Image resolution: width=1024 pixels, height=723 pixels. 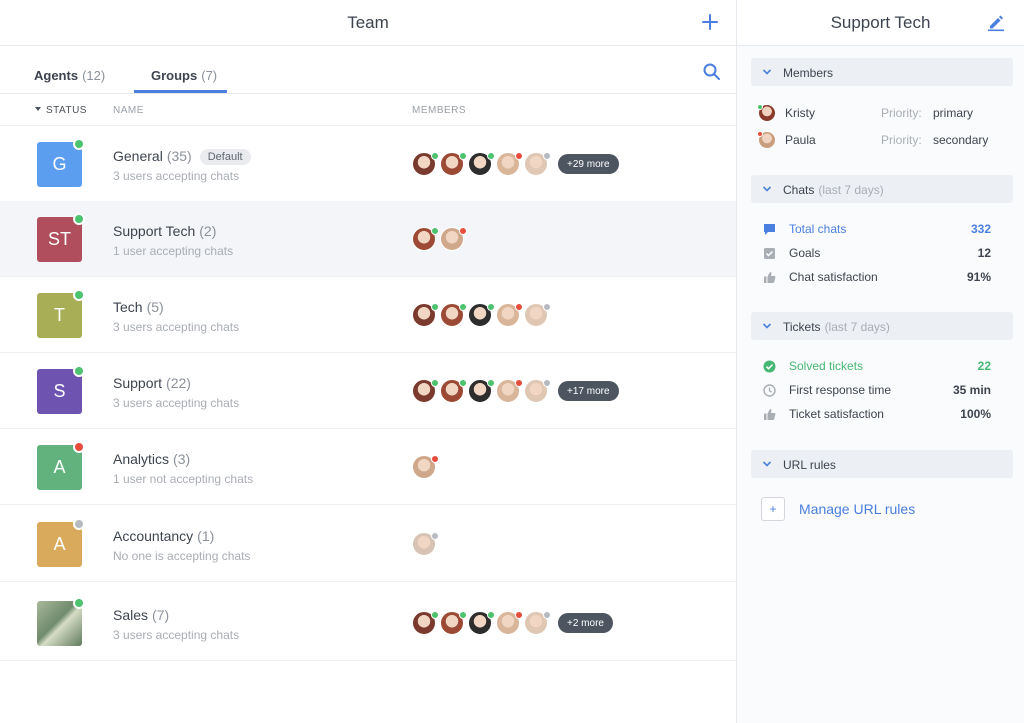 What do you see at coordinates (368, 315) in the screenshot?
I see `group-row: T Tech (5) 3 users accepting chats` at bounding box center [368, 315].